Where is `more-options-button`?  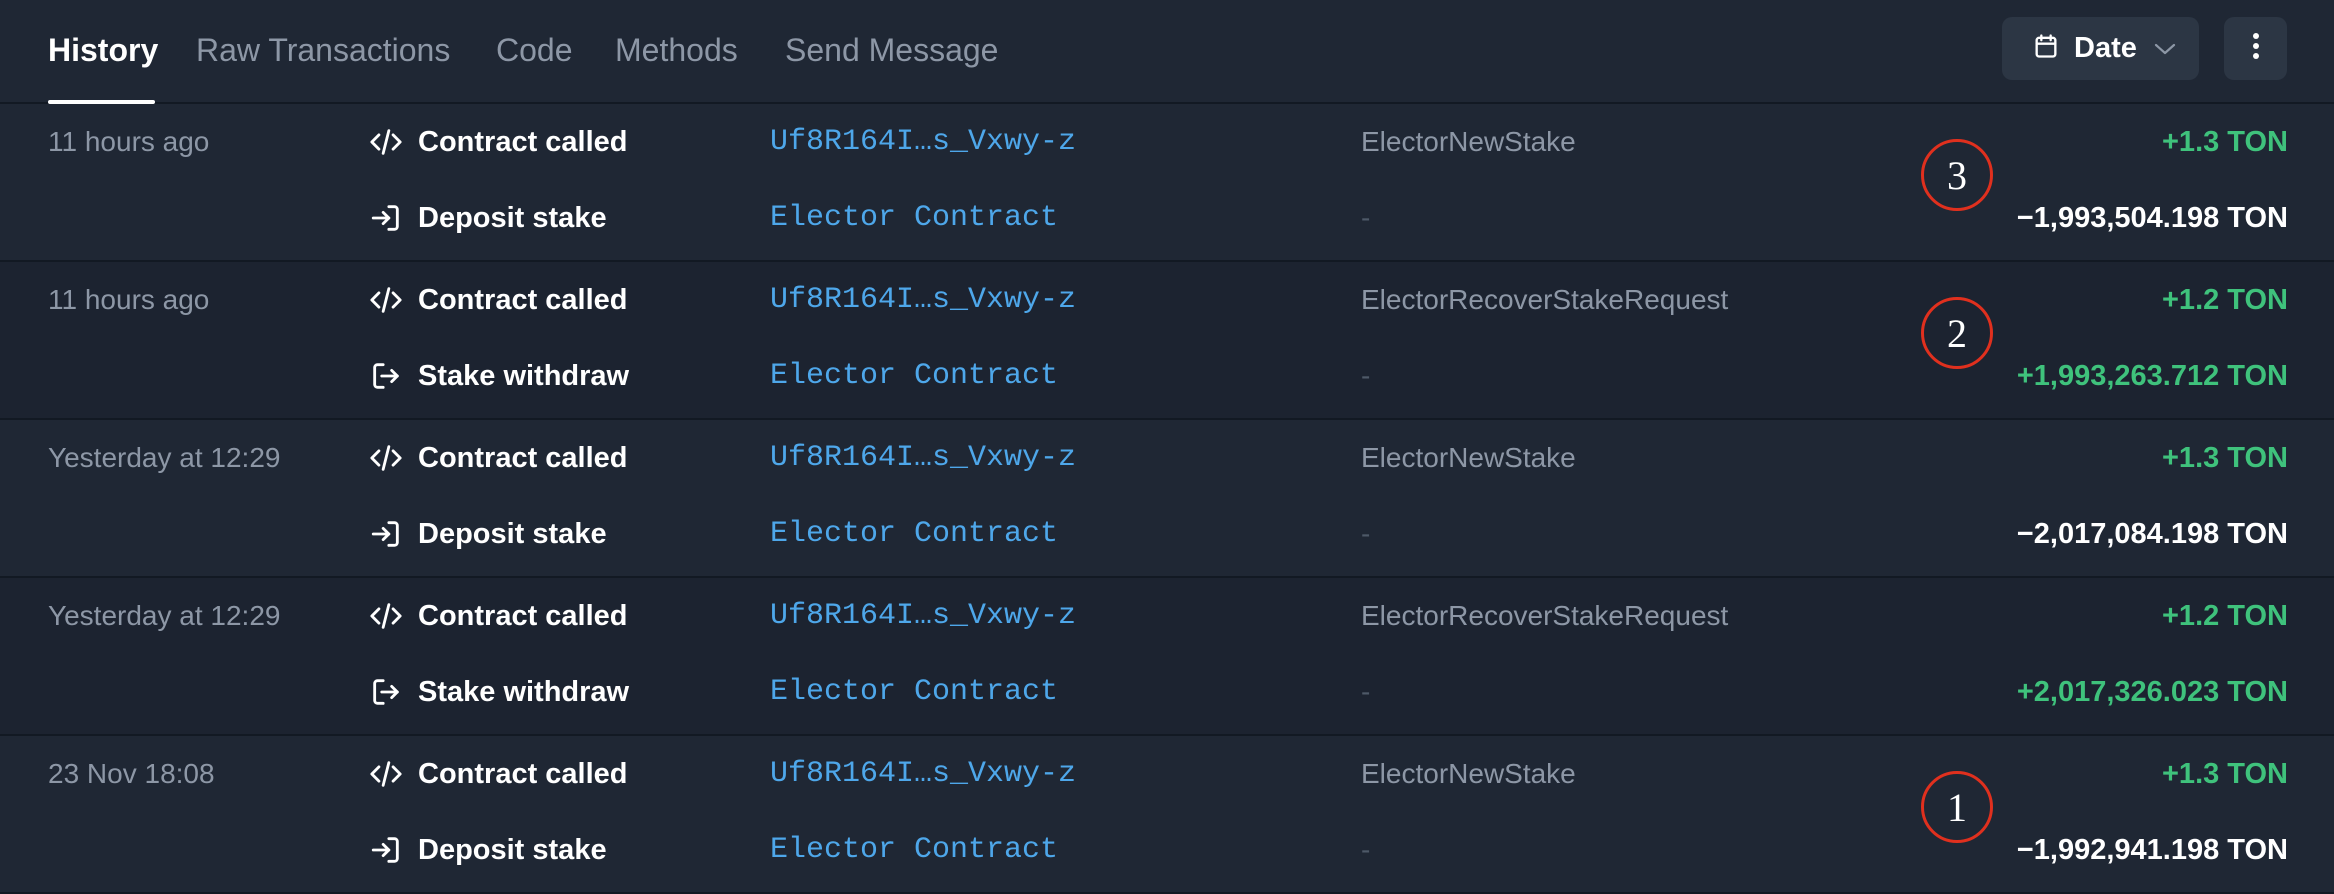 more-options-button is located at coordinates (2255, 48).